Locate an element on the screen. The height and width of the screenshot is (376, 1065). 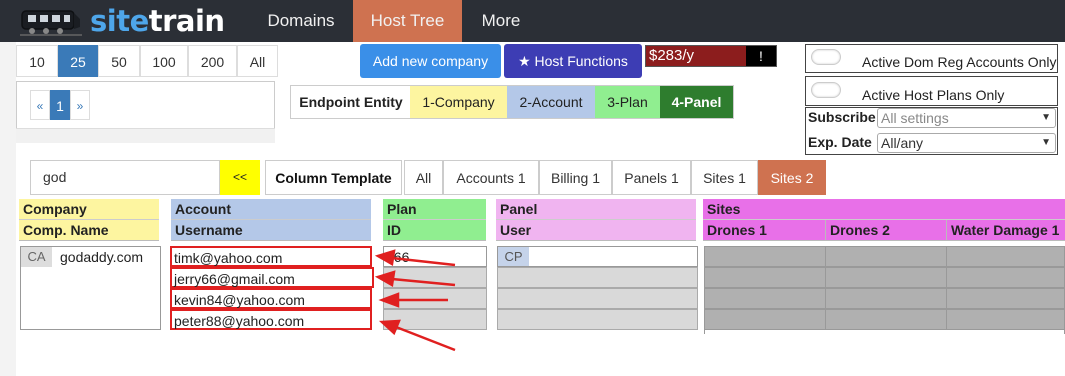
annotation-arrows is located at coordinates (415, 300).